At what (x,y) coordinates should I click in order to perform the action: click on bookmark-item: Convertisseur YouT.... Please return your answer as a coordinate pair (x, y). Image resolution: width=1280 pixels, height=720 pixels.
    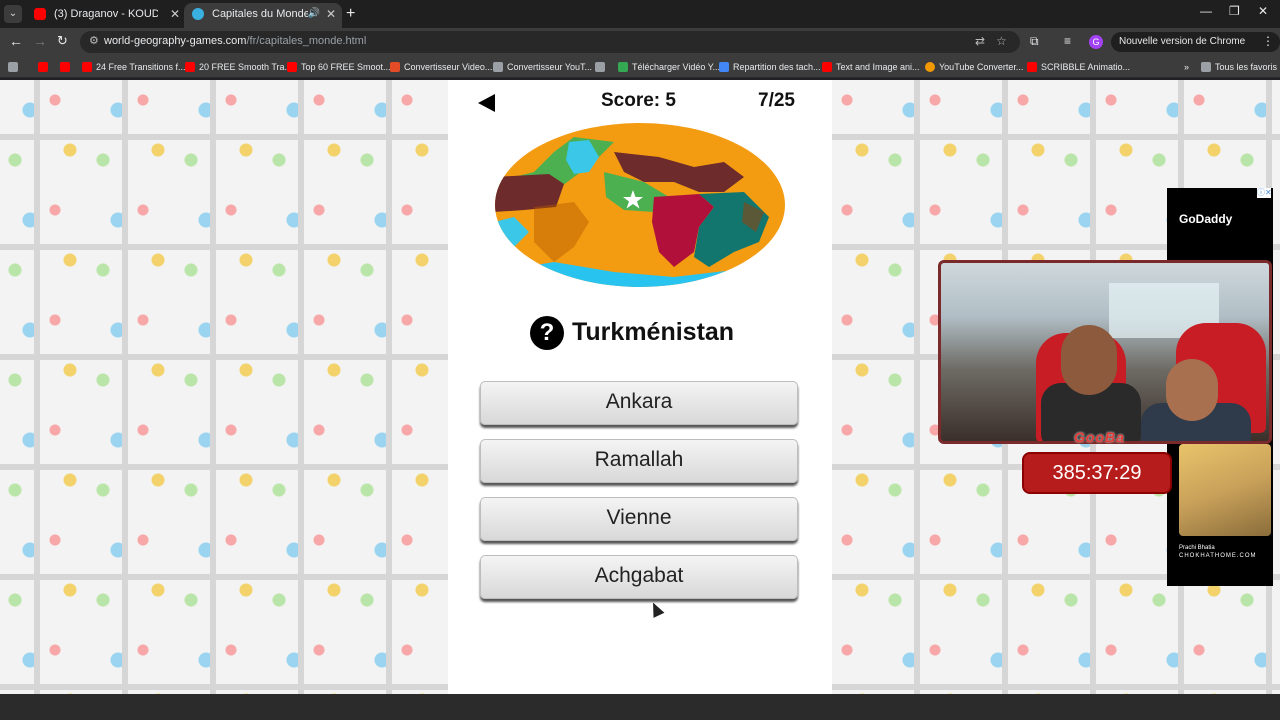
    Looking at the image, I should click on (542, 67).